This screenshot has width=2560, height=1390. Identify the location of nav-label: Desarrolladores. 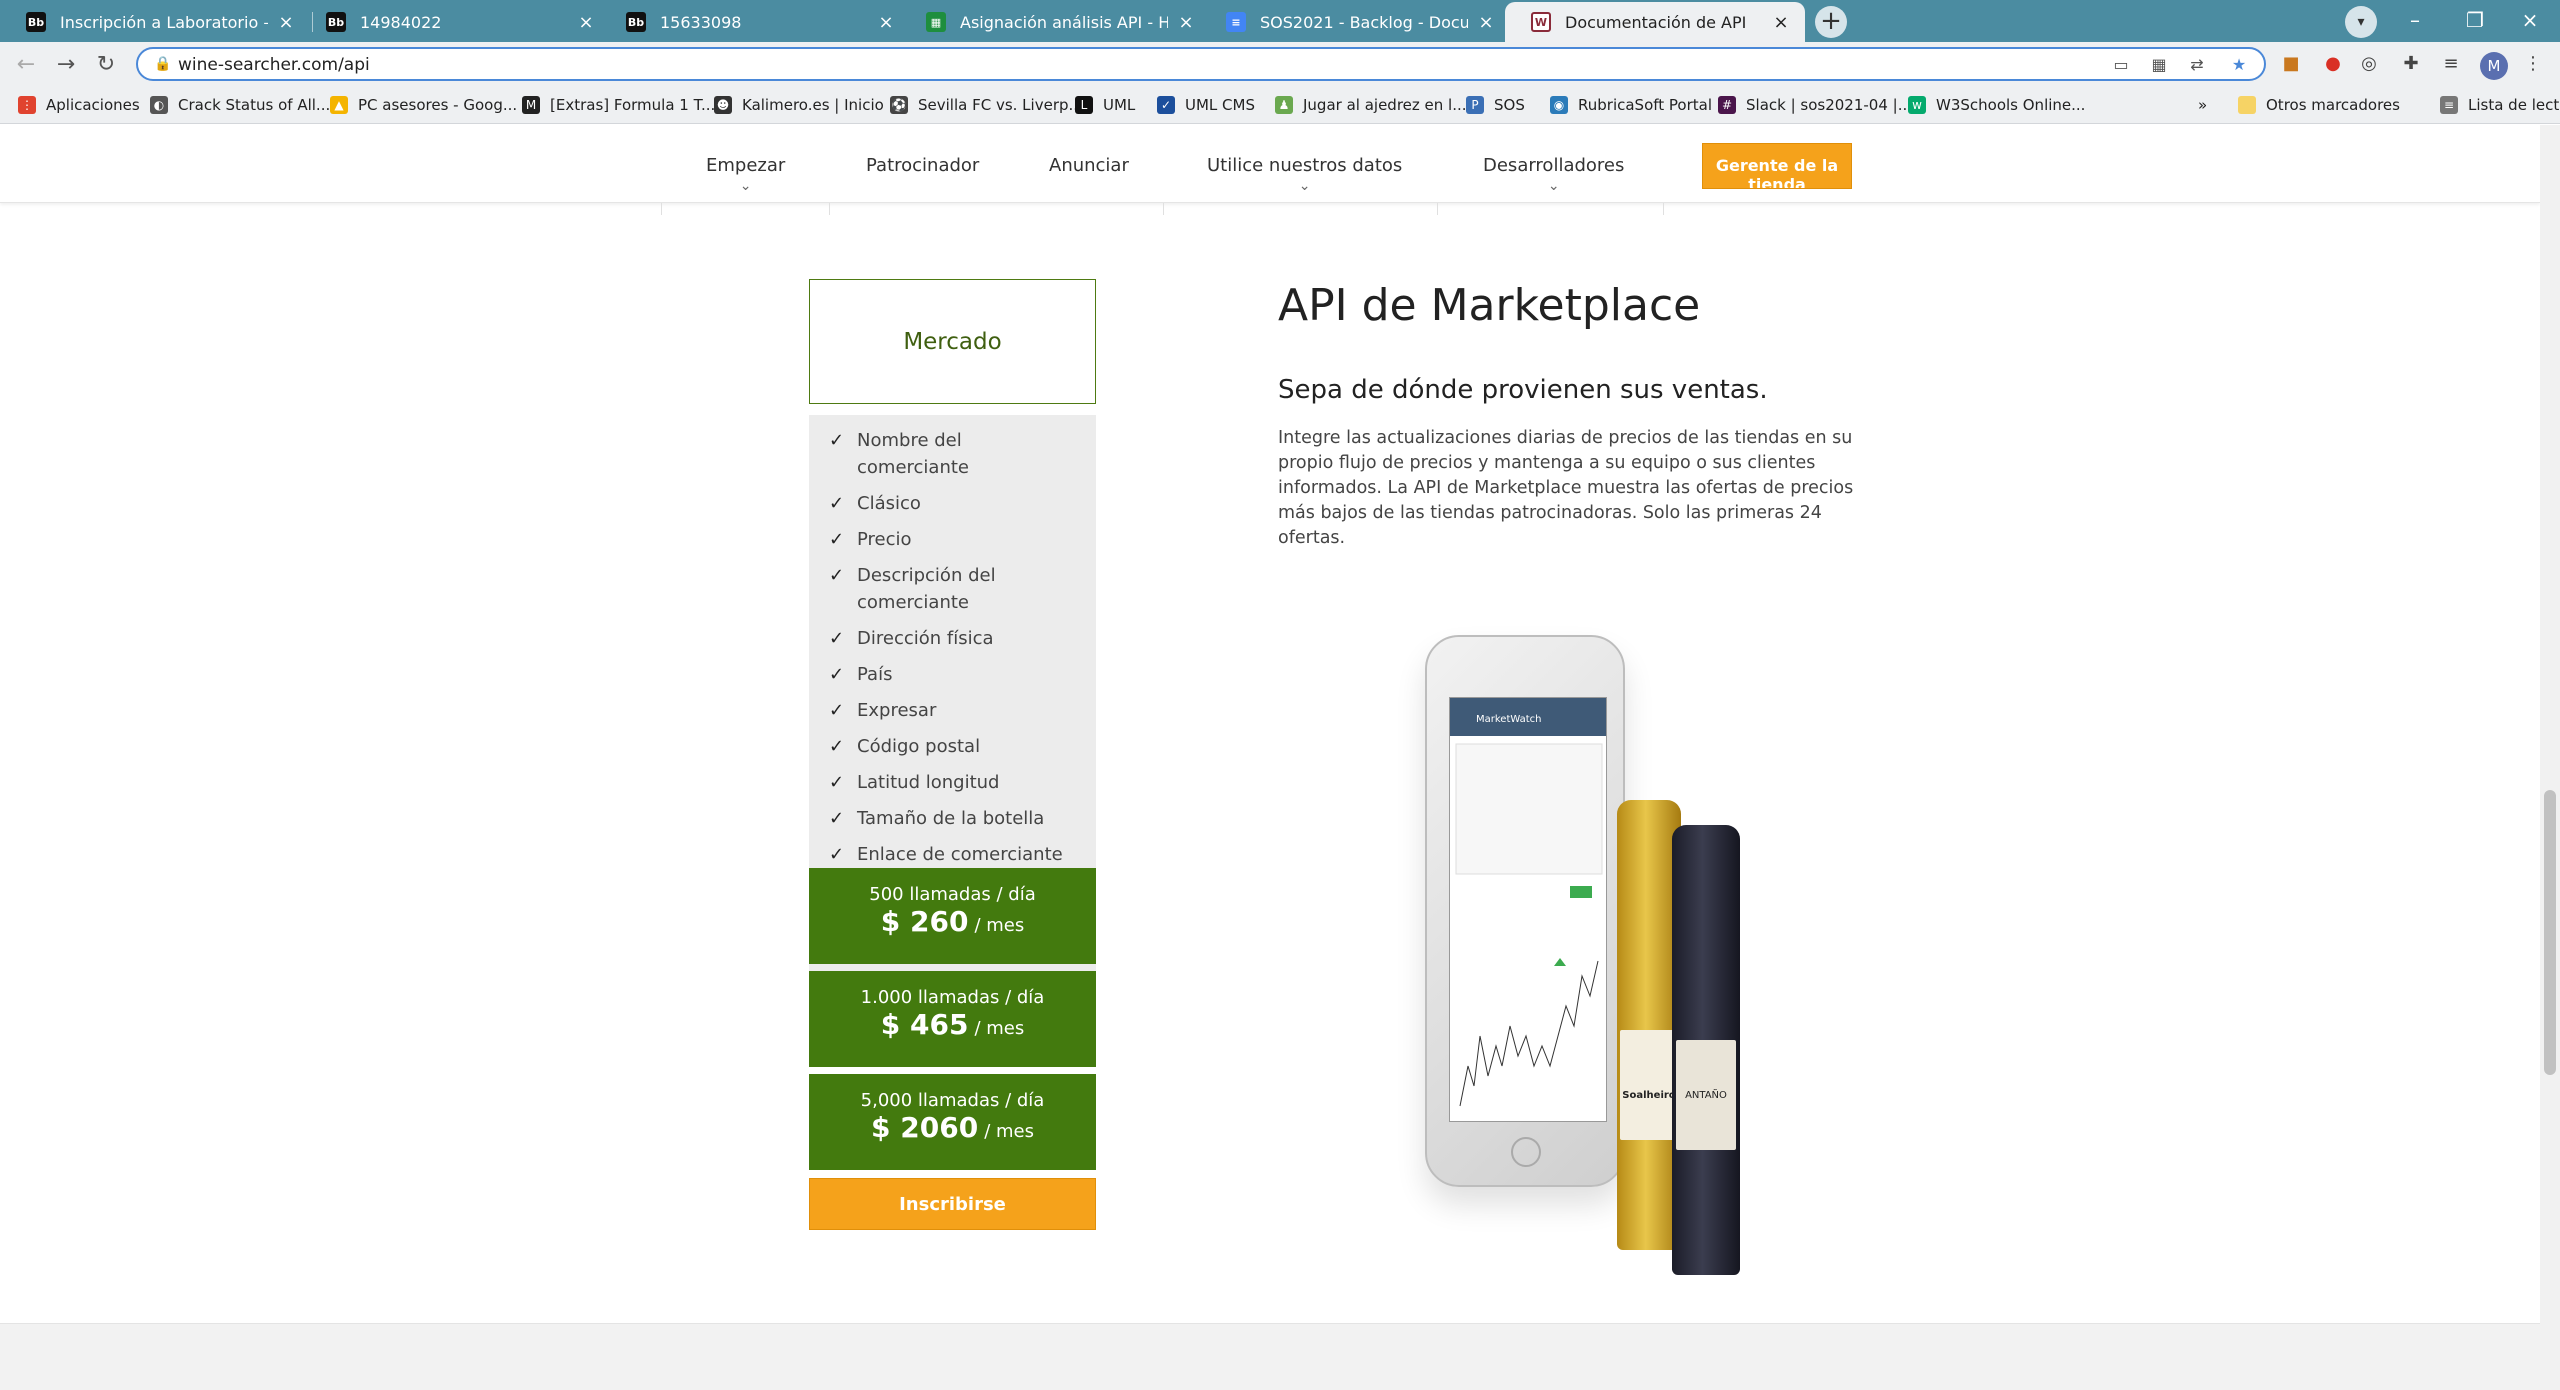
(1554, 165).